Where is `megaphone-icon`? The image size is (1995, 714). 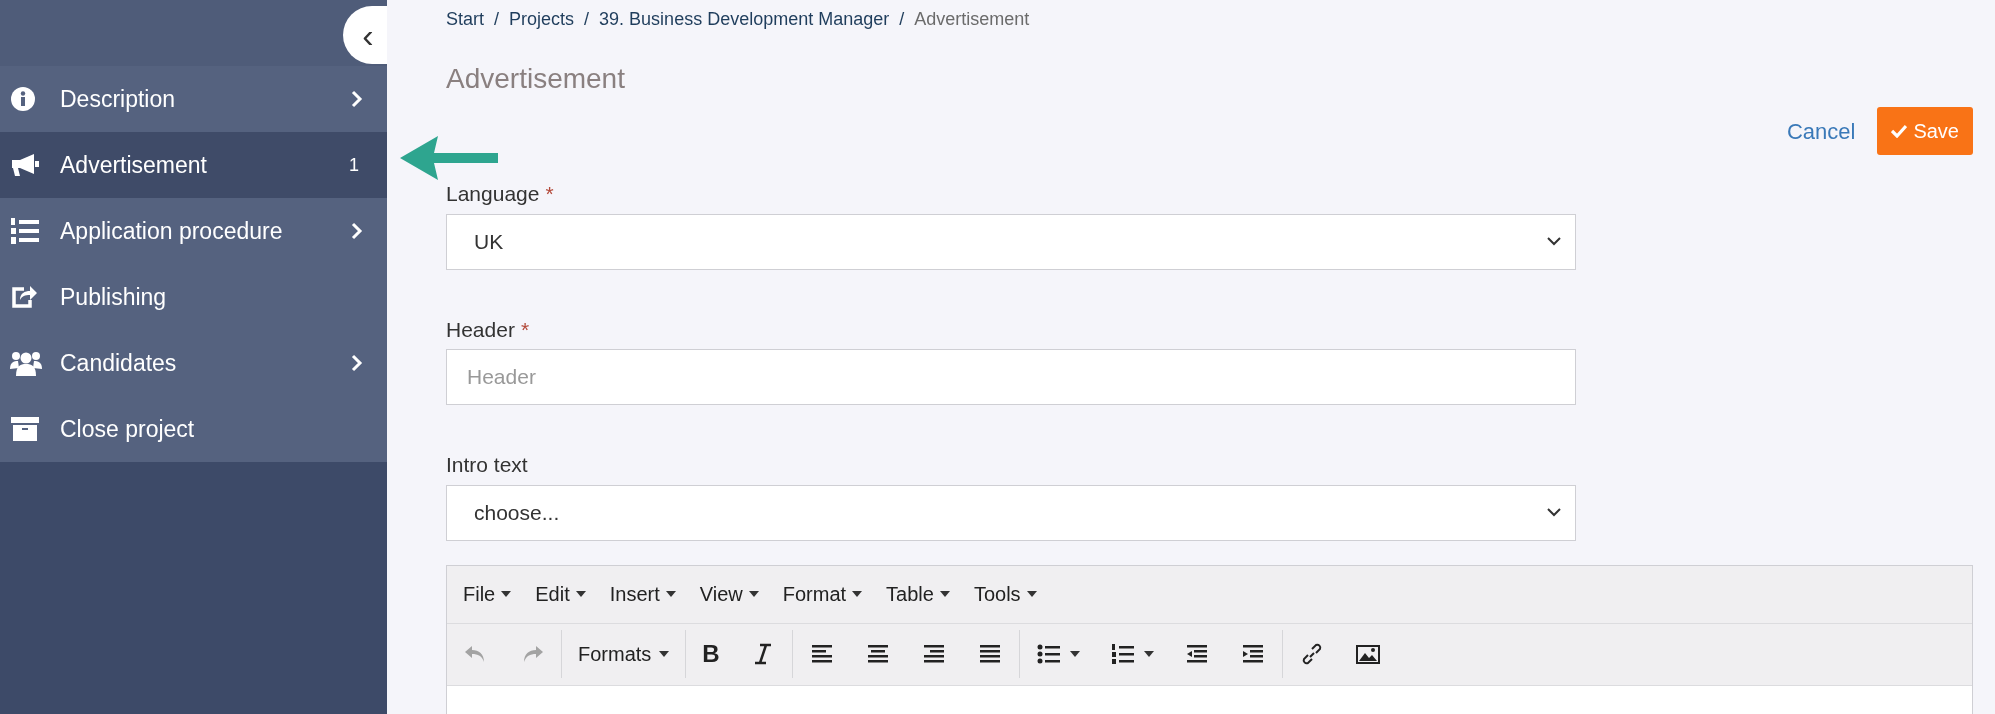 megaphone-icon is located at coordinates (25, 165).